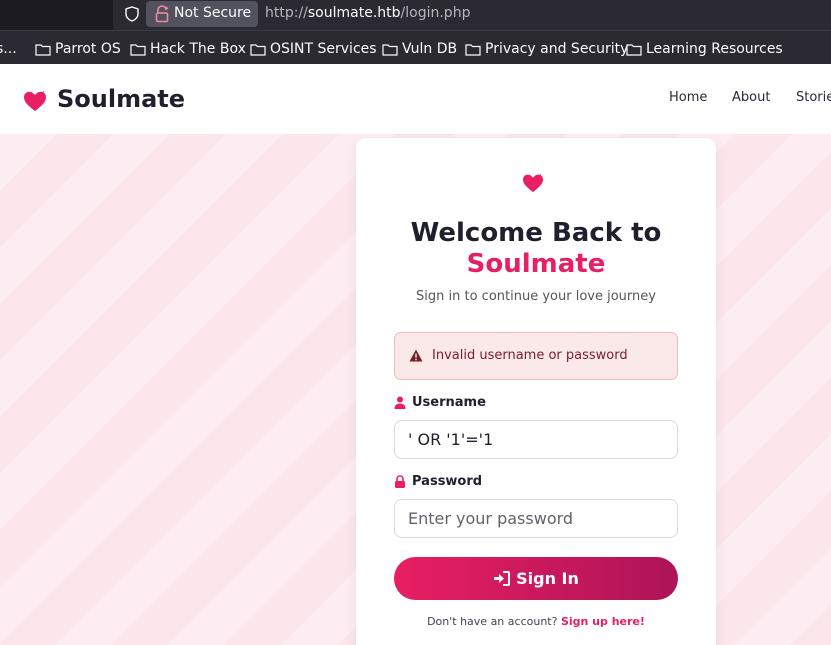 This screenshot has width=831, height=645. Describe the element at coordinates (714, 49) in the screenshot. I see `bookmark-label: Learning Resources` at that location.